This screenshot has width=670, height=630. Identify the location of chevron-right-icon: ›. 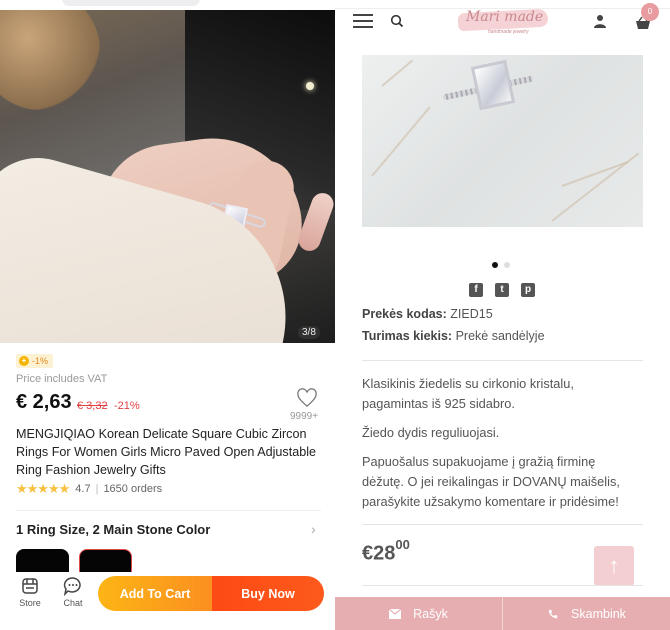
(313, 529).